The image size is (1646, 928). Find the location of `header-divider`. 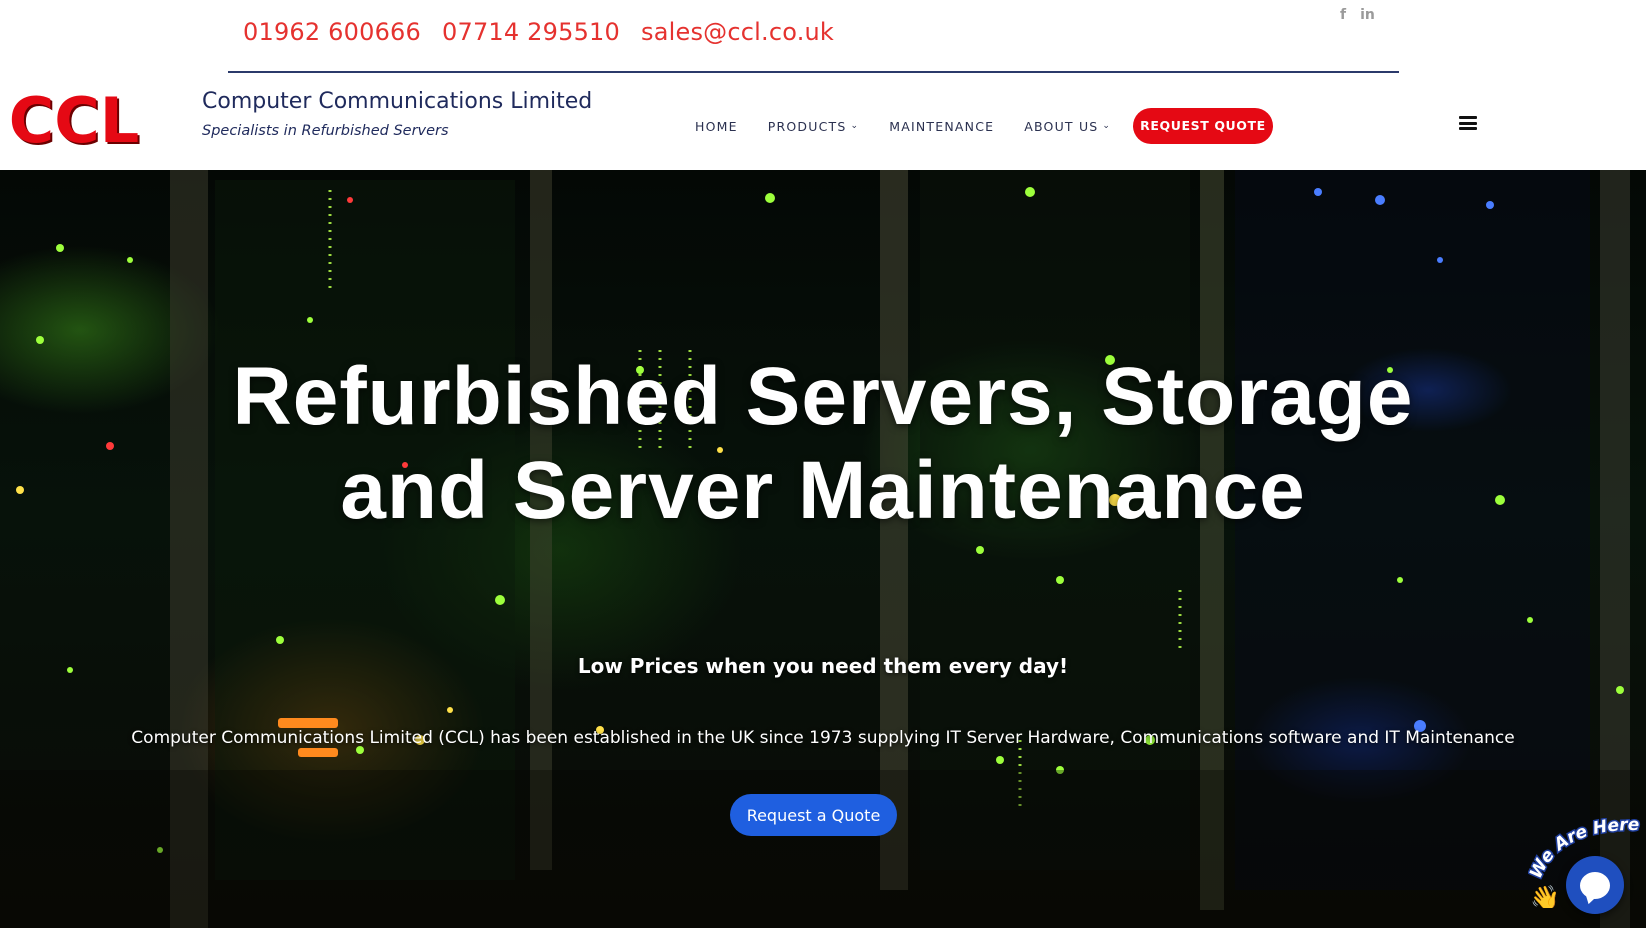

header-divider is located at coordinates (813, 72).